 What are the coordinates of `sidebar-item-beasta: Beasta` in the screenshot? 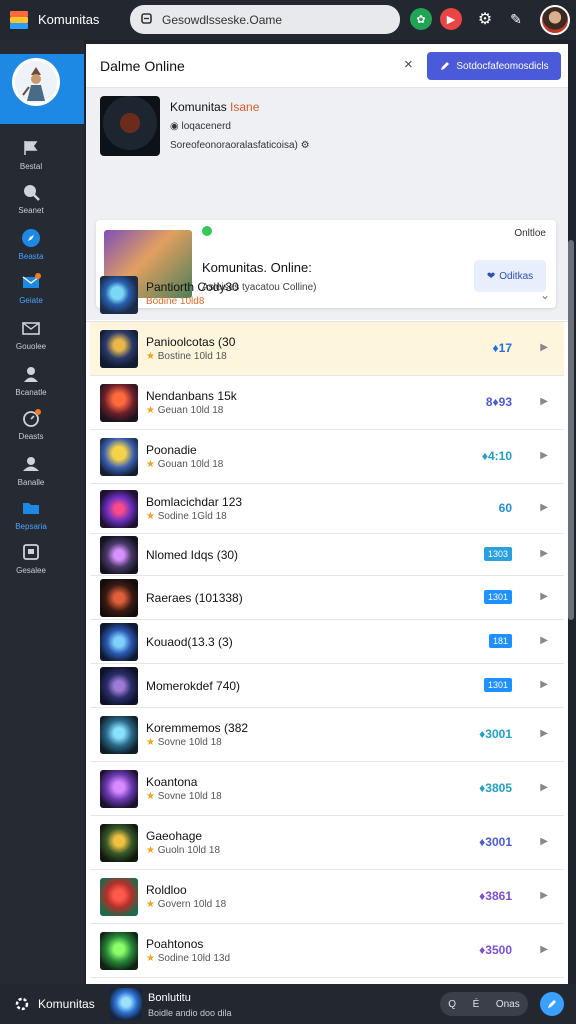 It's located at (31, 246).